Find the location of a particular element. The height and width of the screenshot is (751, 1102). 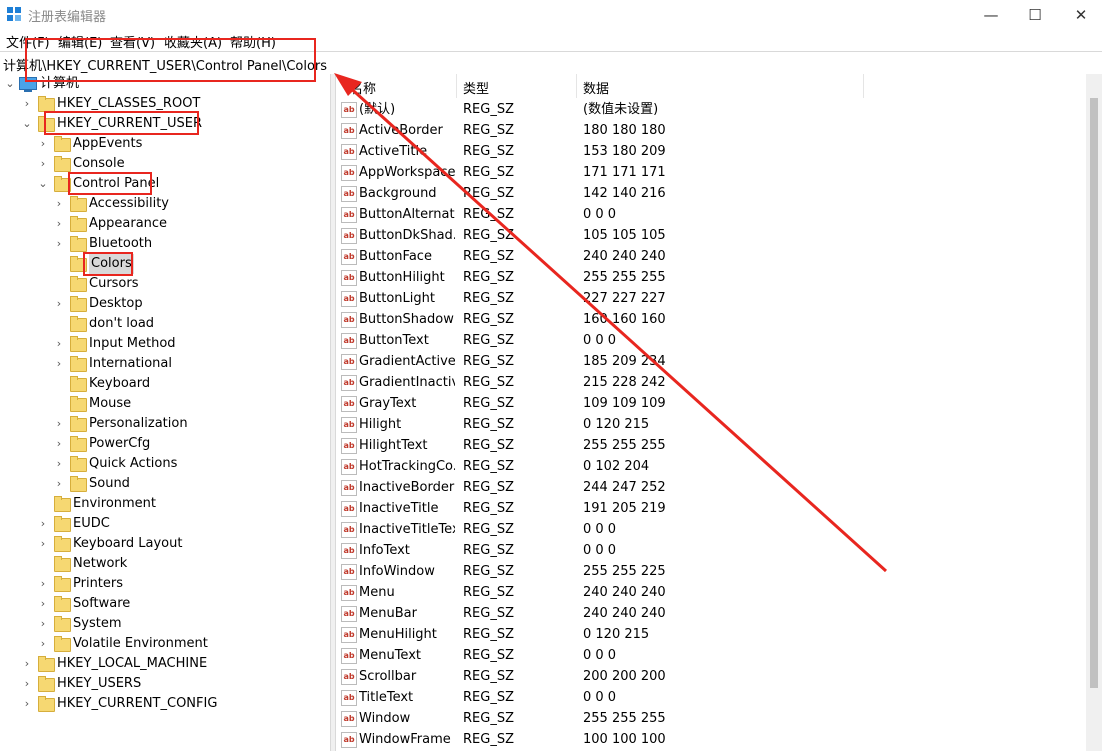

tree-item-label: AppEvents is located at coordinates (107, 144).